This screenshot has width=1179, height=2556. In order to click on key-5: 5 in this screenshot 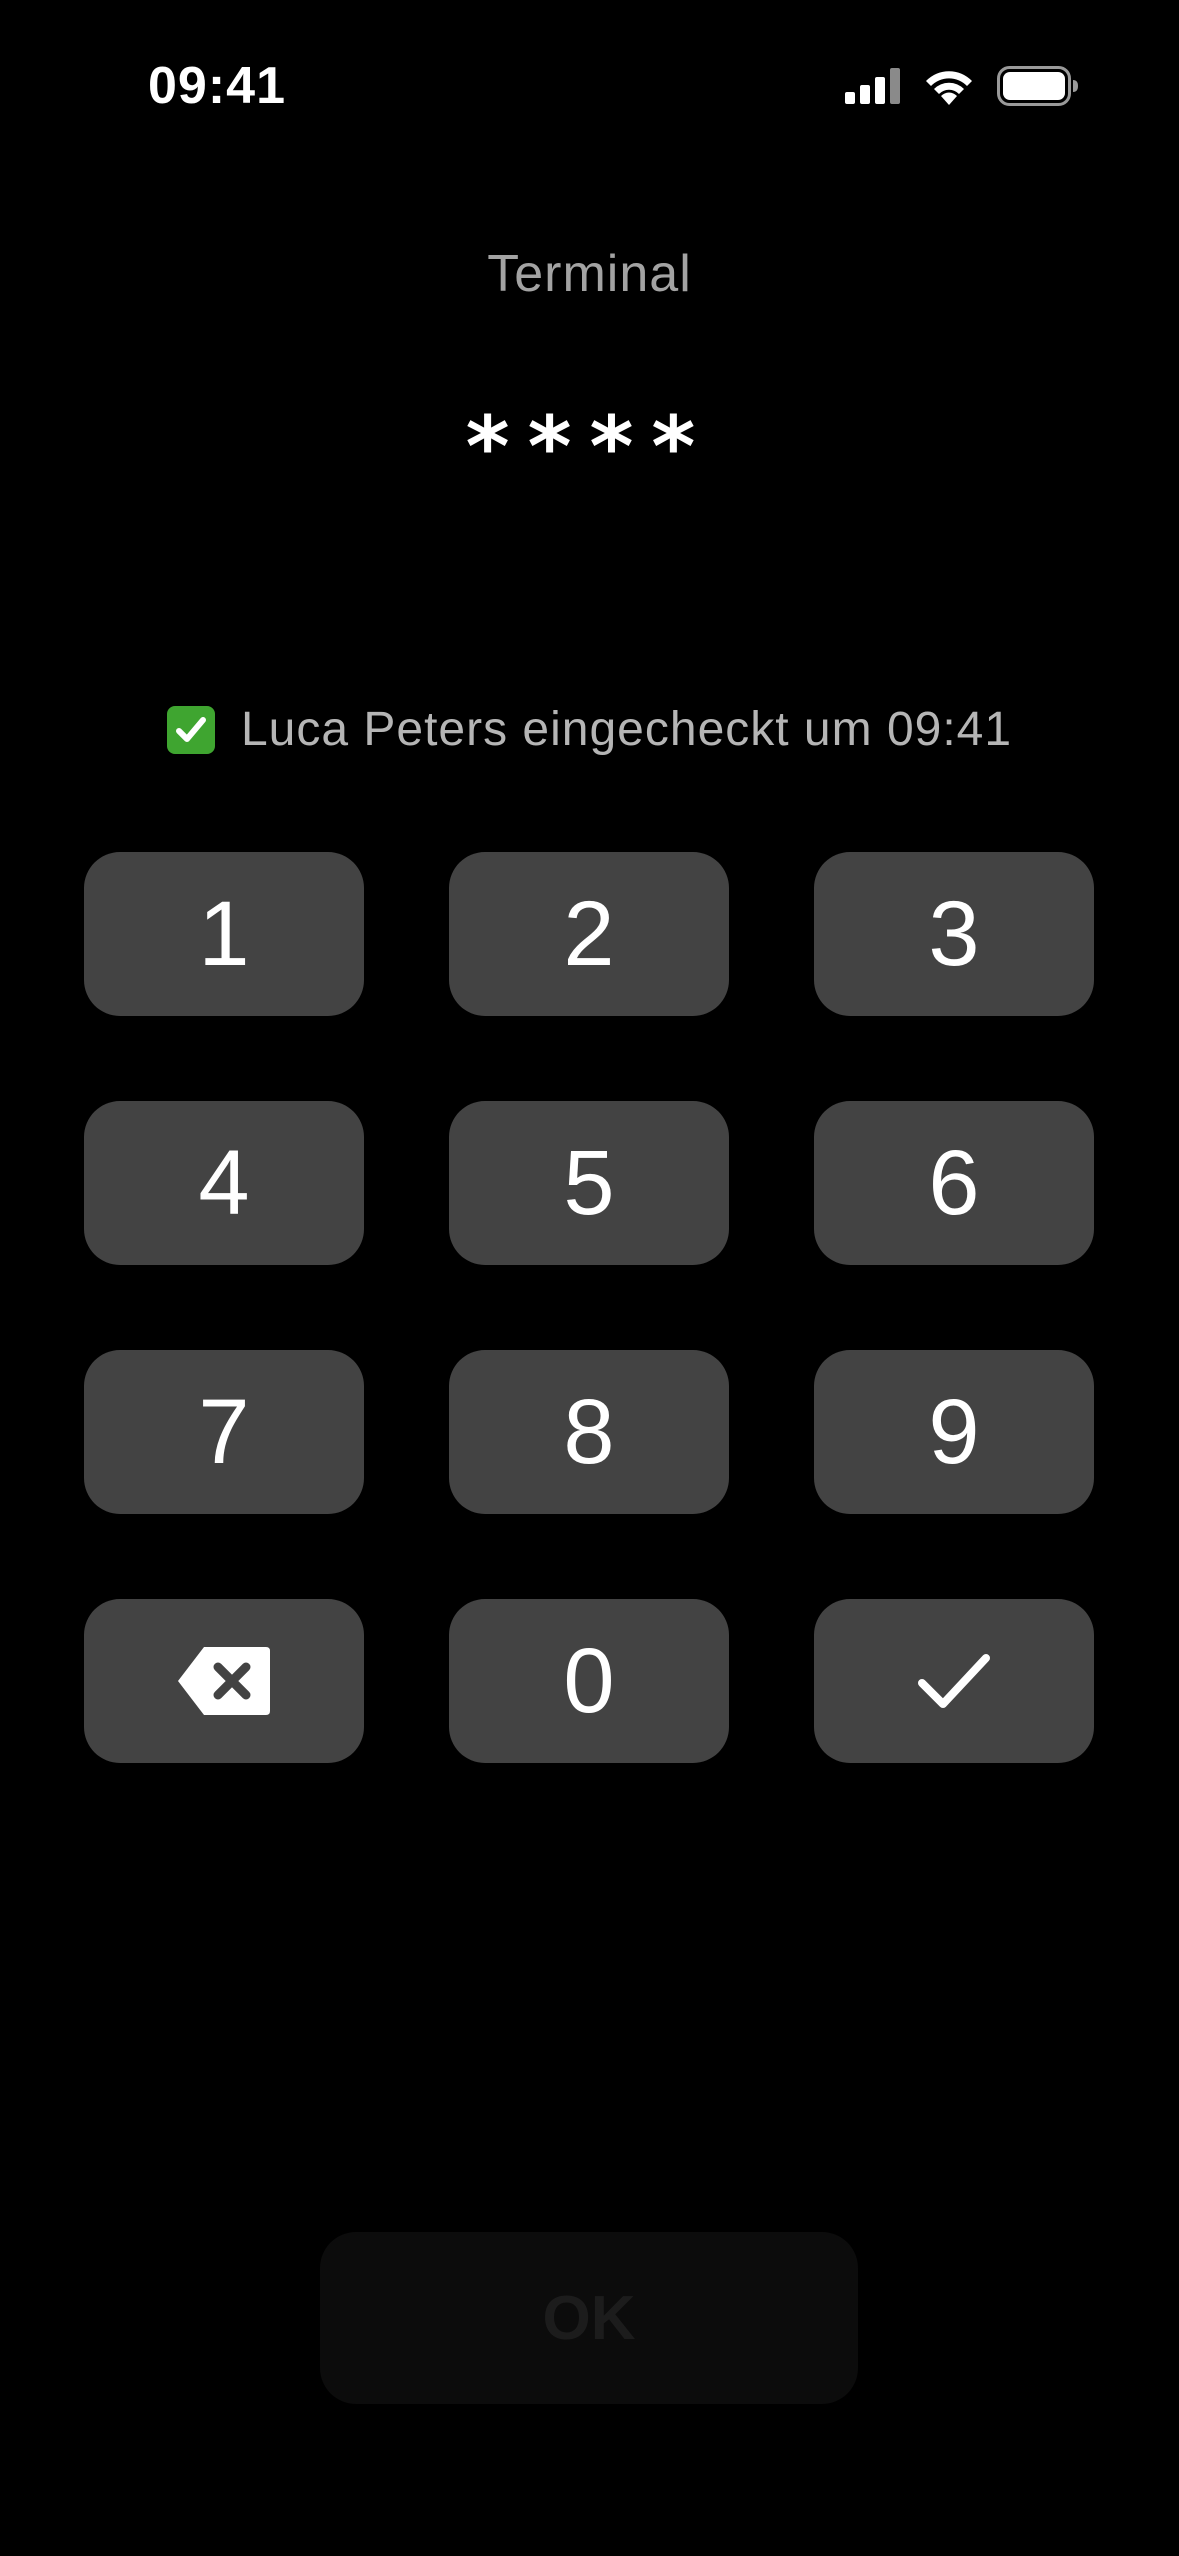, I will do `click(589, 1183)`.